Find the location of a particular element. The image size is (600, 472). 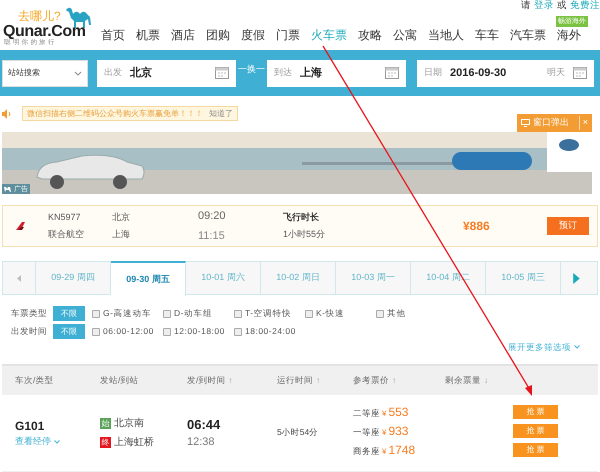

seat-class: 商务座 is located at coordinates (366, 451).